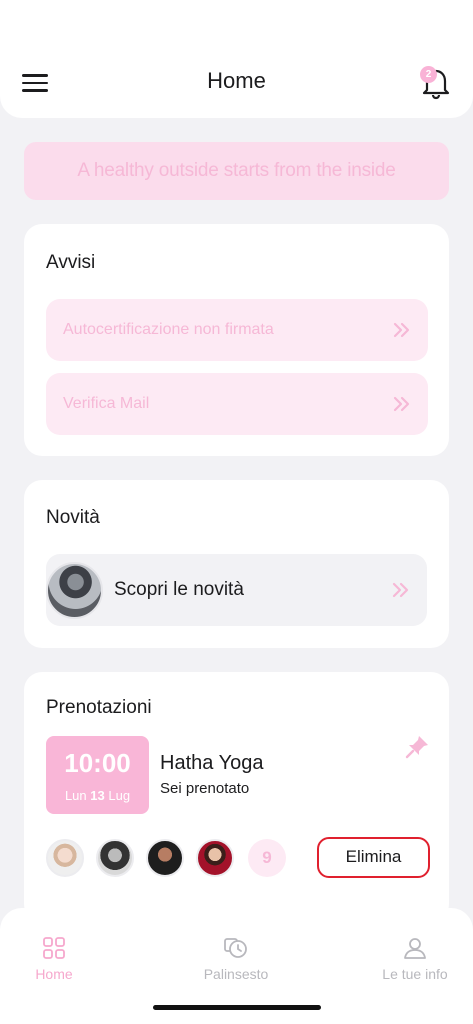 This screenshot has height=1024, width=473. What do you see at coordinates (179, 589) in the screenshot?
I see `news-label: Scopri le novità` at bounding box center [179, 589].